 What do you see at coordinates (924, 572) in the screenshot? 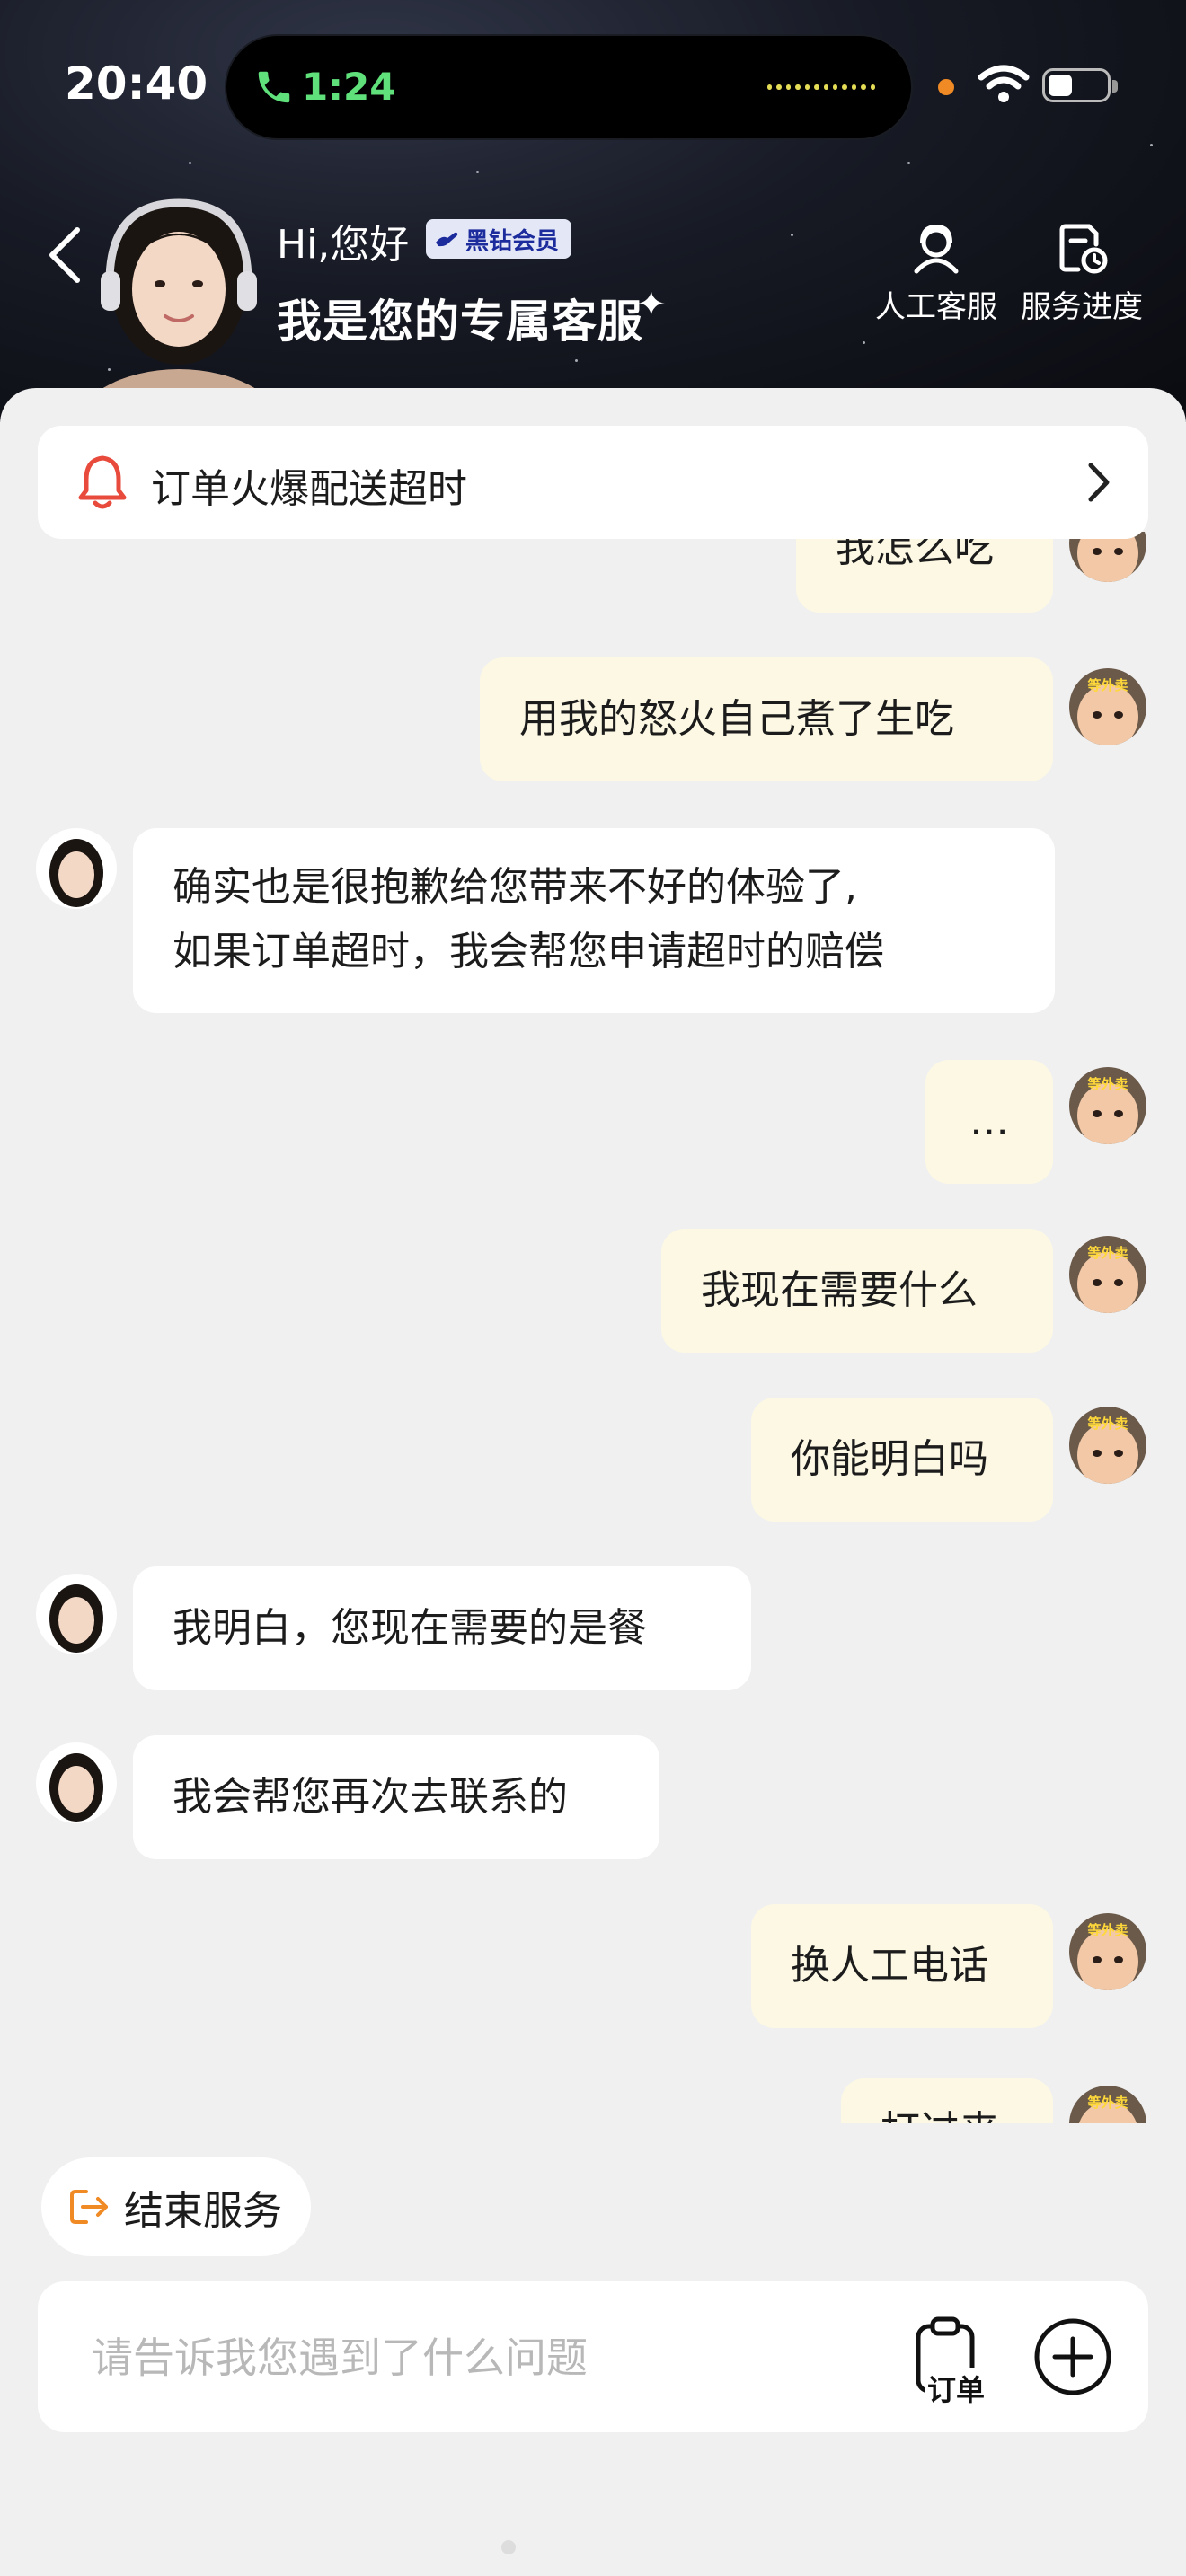
I see `message-bubble-user: 我怎么吃` at bounding box center [924, 572].